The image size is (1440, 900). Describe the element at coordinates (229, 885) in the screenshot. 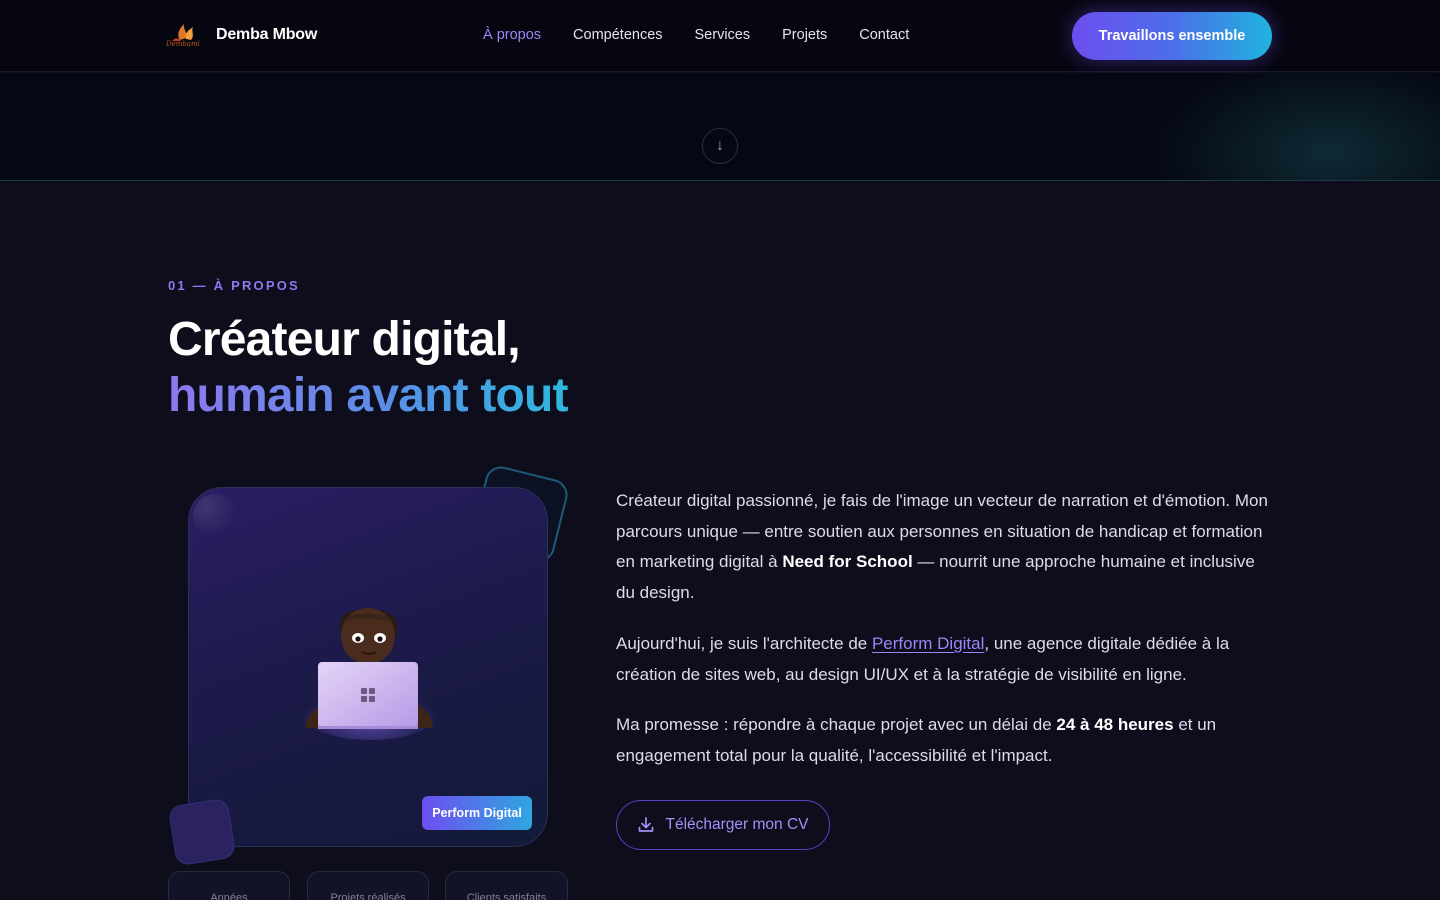

I see `stat-card-years: Années` at that location.